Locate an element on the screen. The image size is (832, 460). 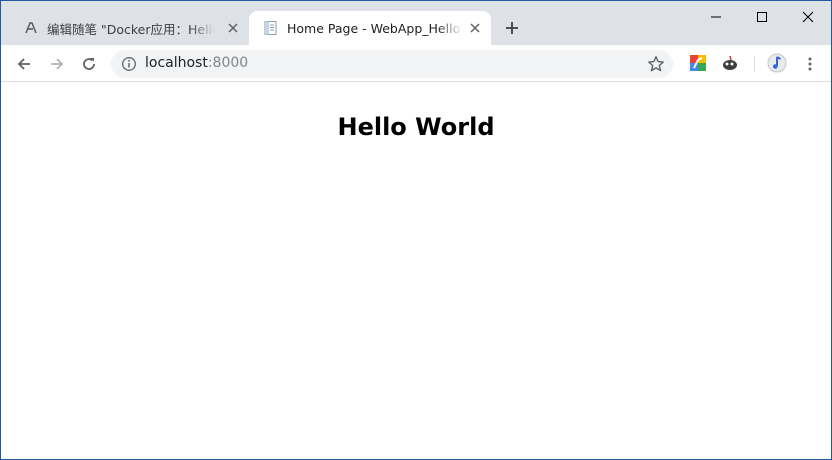
url-text: localhost:8000 is located at coordinates (196, 63).